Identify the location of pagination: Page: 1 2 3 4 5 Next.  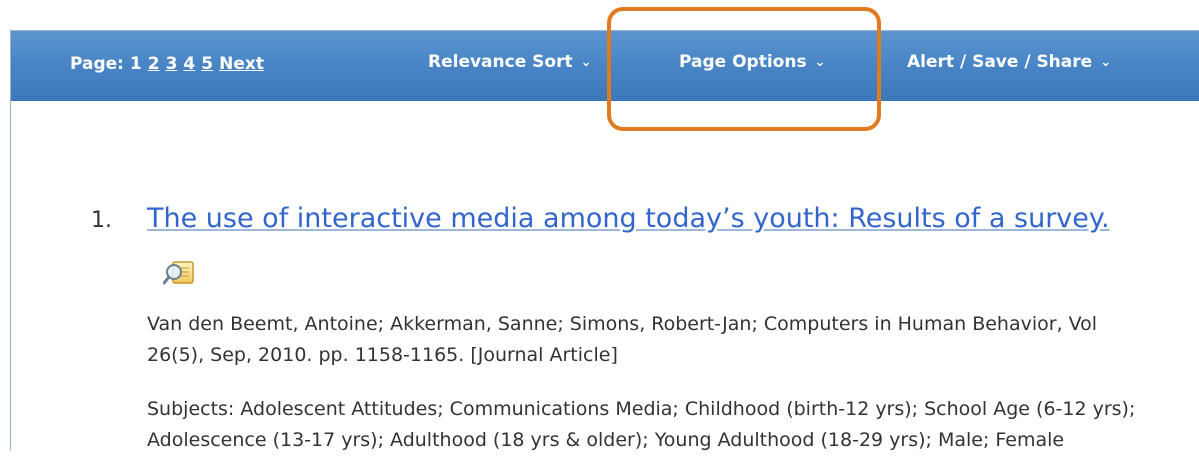
(165, 64).